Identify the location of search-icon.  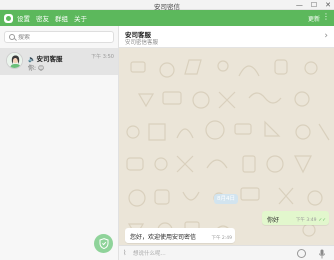
(12, 37).